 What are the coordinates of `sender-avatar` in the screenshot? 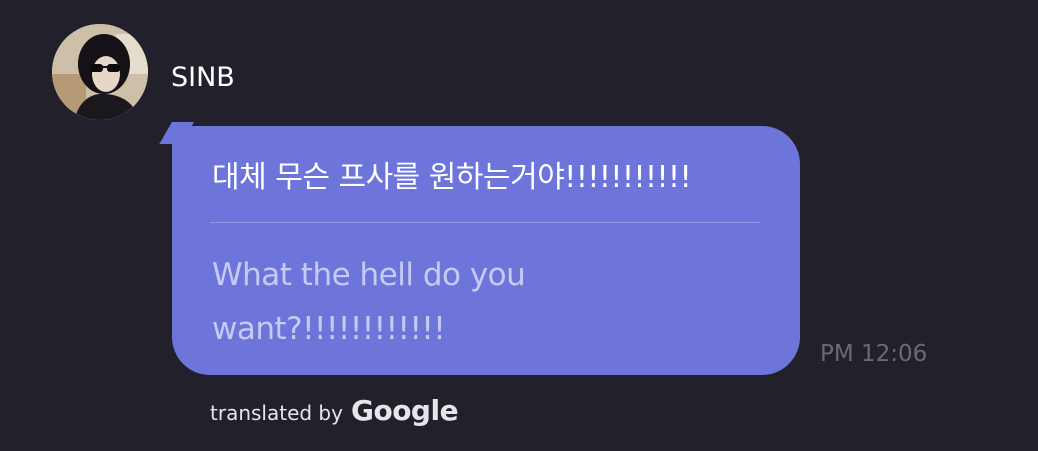 It's located at (100, 72).